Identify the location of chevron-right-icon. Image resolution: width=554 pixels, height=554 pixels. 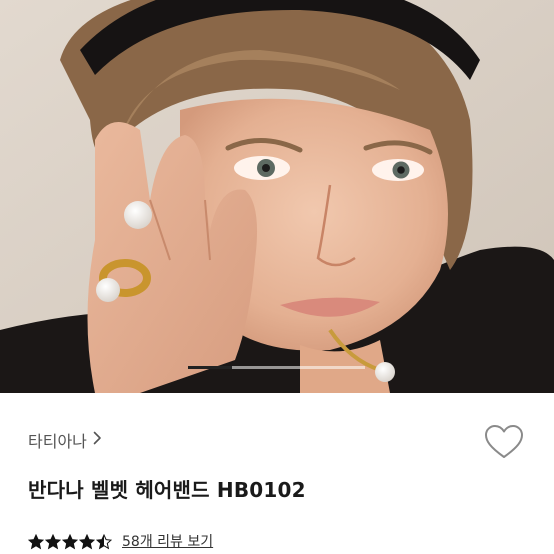
(97, 440).